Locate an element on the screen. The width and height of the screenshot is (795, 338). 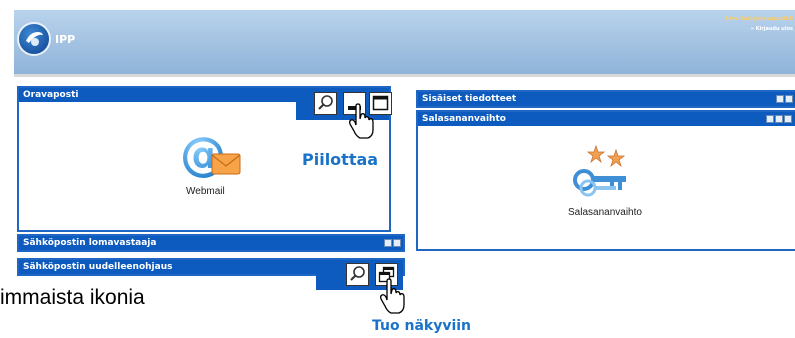
portlet-title-sisaiset: Sisäiset tiedotteet is located at coordinates (606, 99).